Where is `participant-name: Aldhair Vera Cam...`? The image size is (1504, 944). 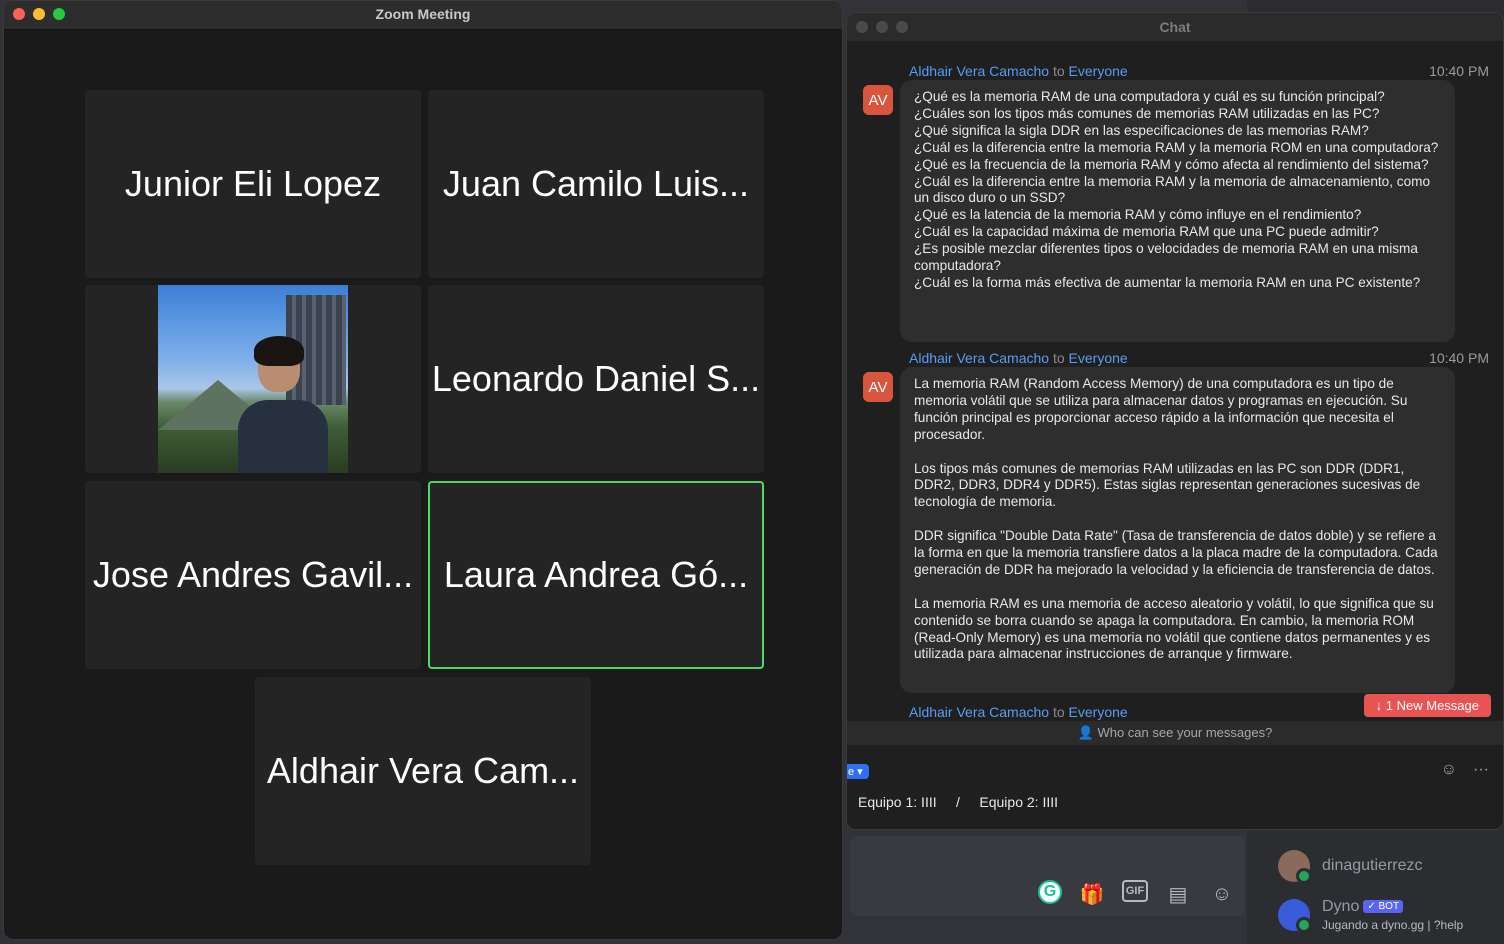
participant-name: Aldhair Vera Cam... is located at coordinates (423, 770).